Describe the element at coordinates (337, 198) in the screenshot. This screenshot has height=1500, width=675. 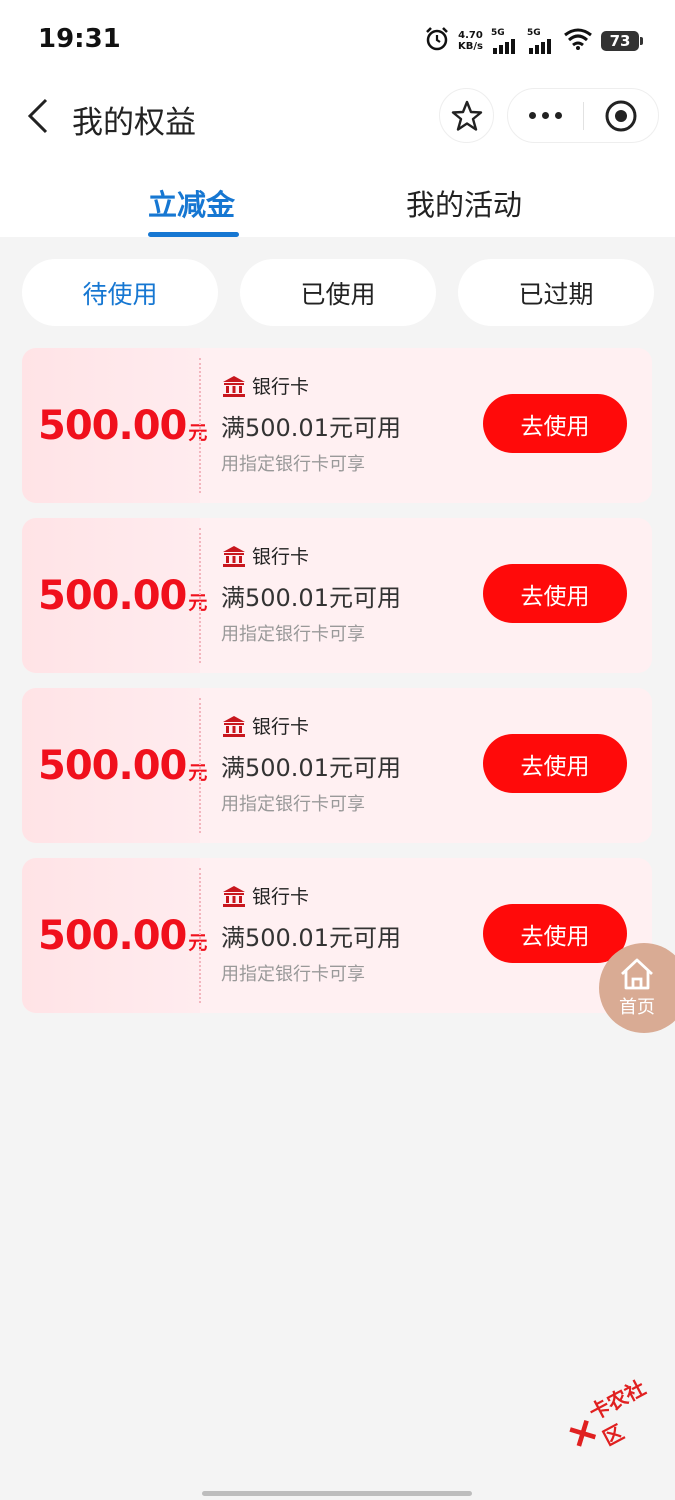
I see `tab-bar: 立减金 我的活动` at that location.